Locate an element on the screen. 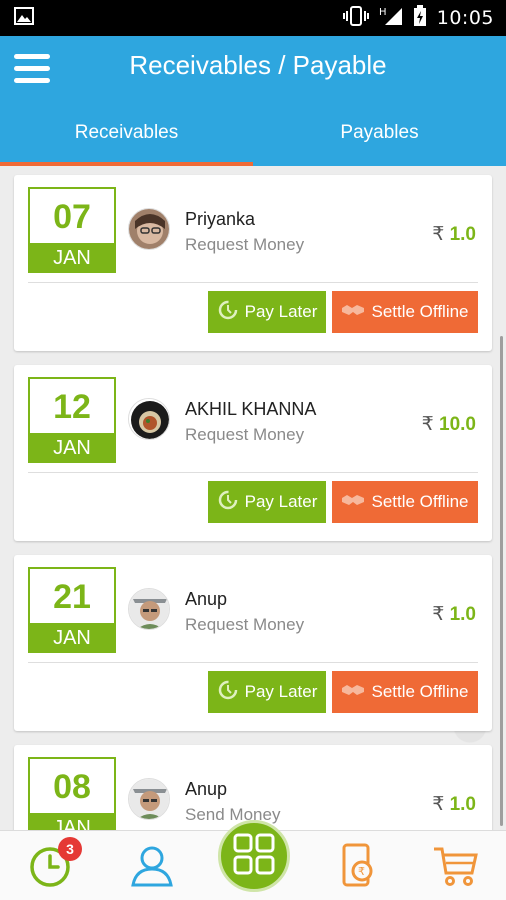 The width and height of the screenshot is (506, 900). scrollbar is located at coordinates (501, 581).